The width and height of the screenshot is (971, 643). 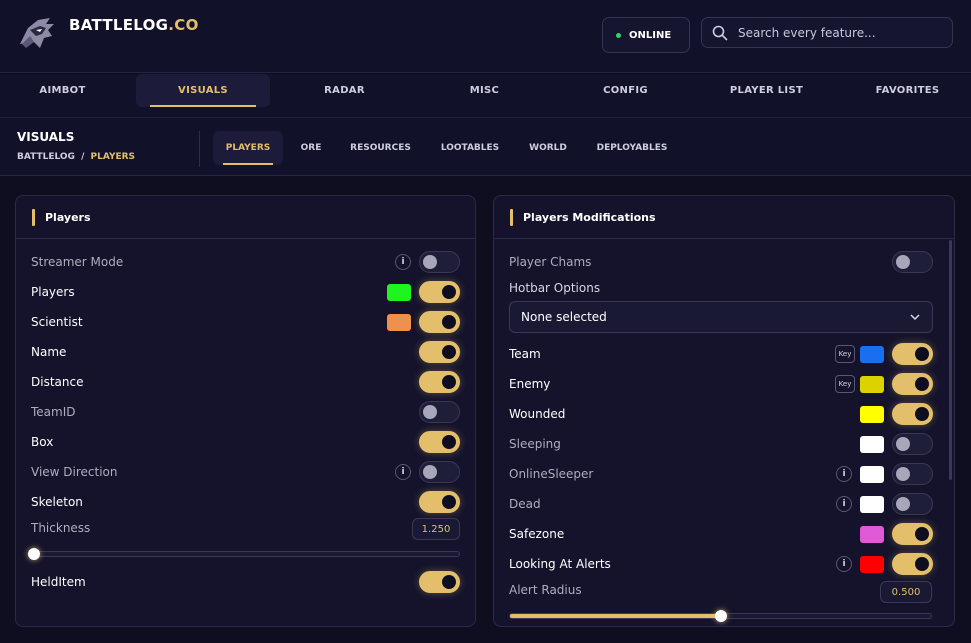 I want to click on setting-streamer-mode: Streamer Mode i, so click(x=245, y=262).